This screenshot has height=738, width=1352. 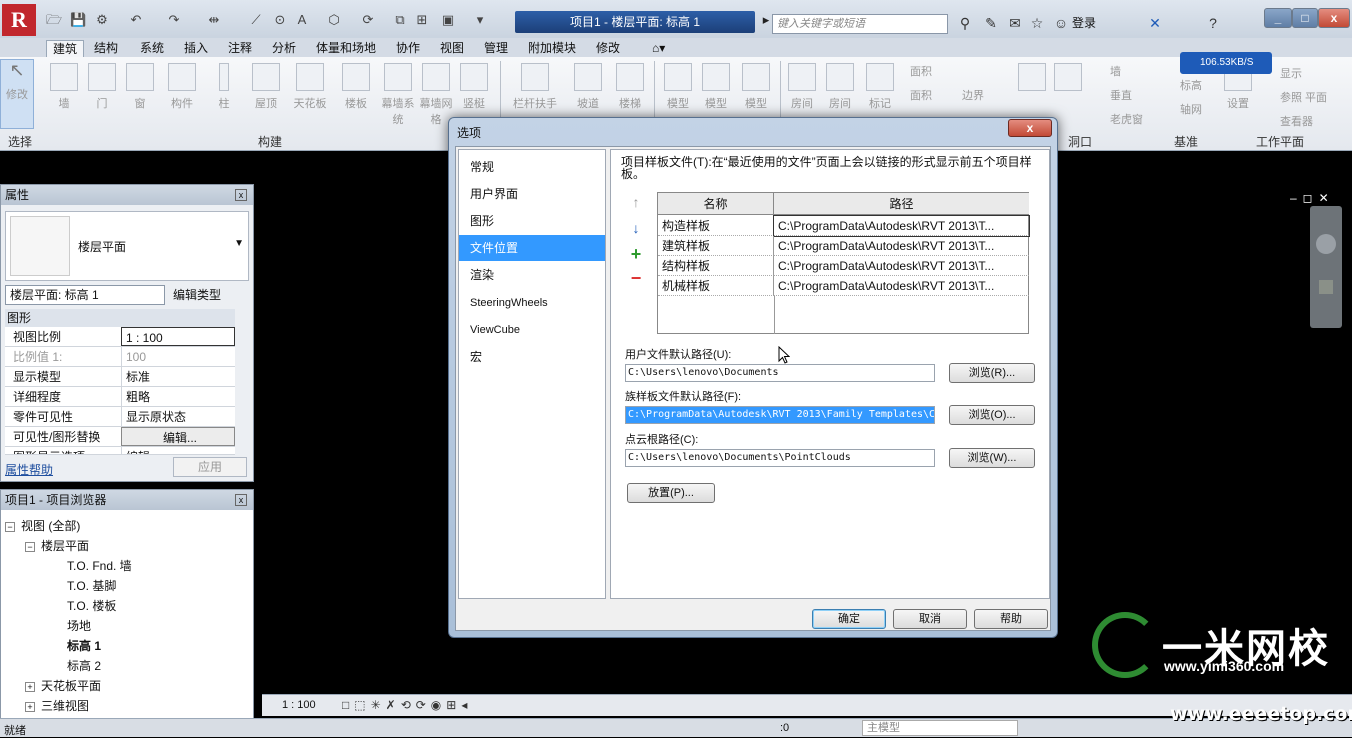 What do you see at coordinates (91, 585) in the screenshot?
I see `tree-leaf: T.O. 基脚` at bounding box center [91, 585].